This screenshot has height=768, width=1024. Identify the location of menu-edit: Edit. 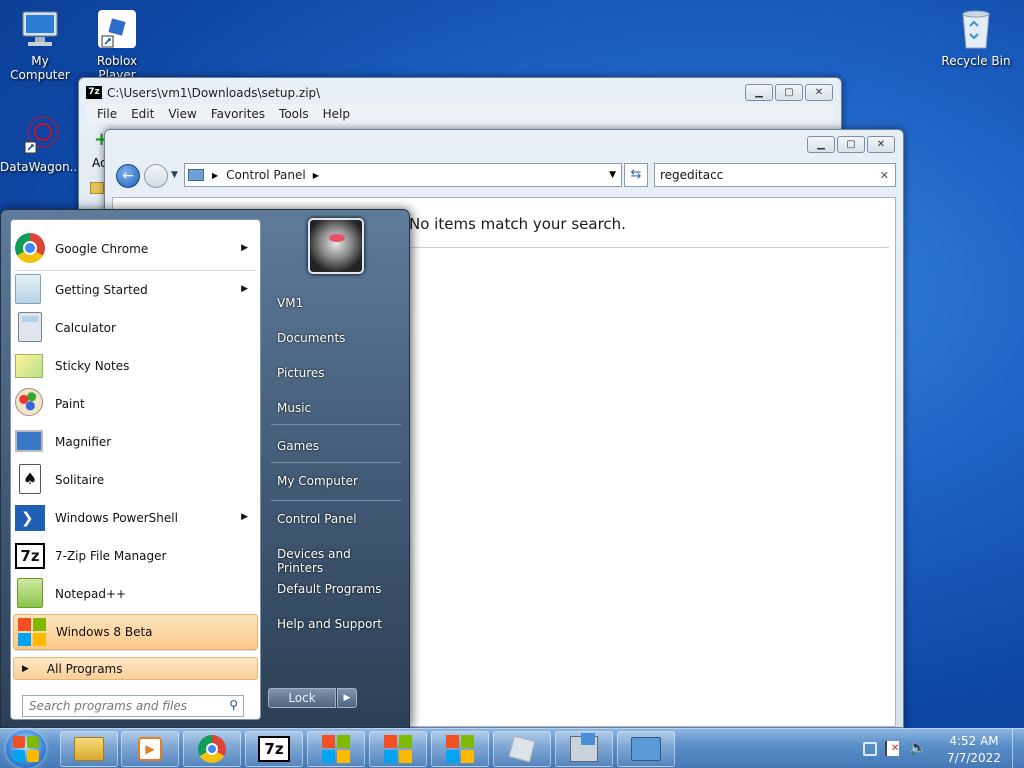
(142, 114).